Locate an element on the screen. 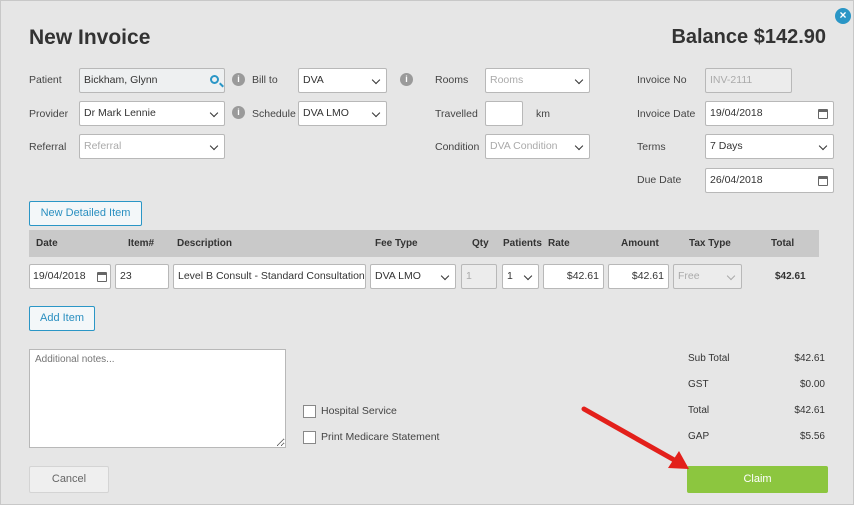 The image size is (854, 505). subtotal-label: Sub Total is located at coordinates (709, 358).